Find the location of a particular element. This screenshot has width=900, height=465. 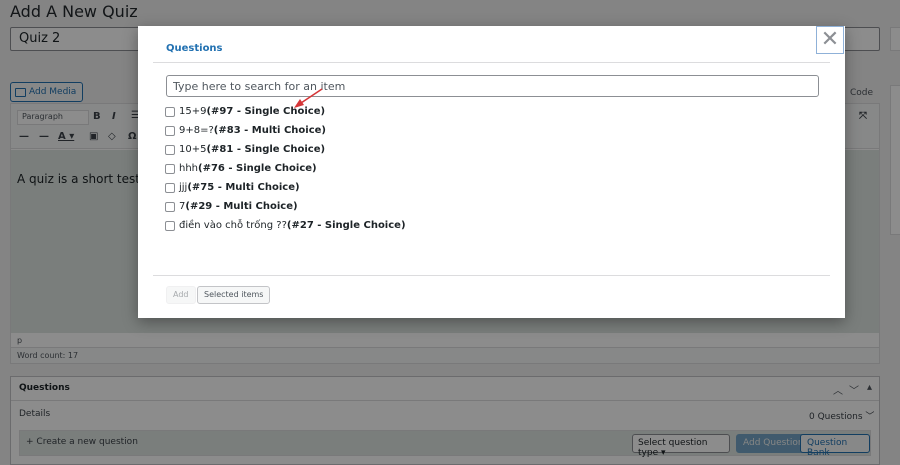

add-button: Add is located at coordinates (181, 295).